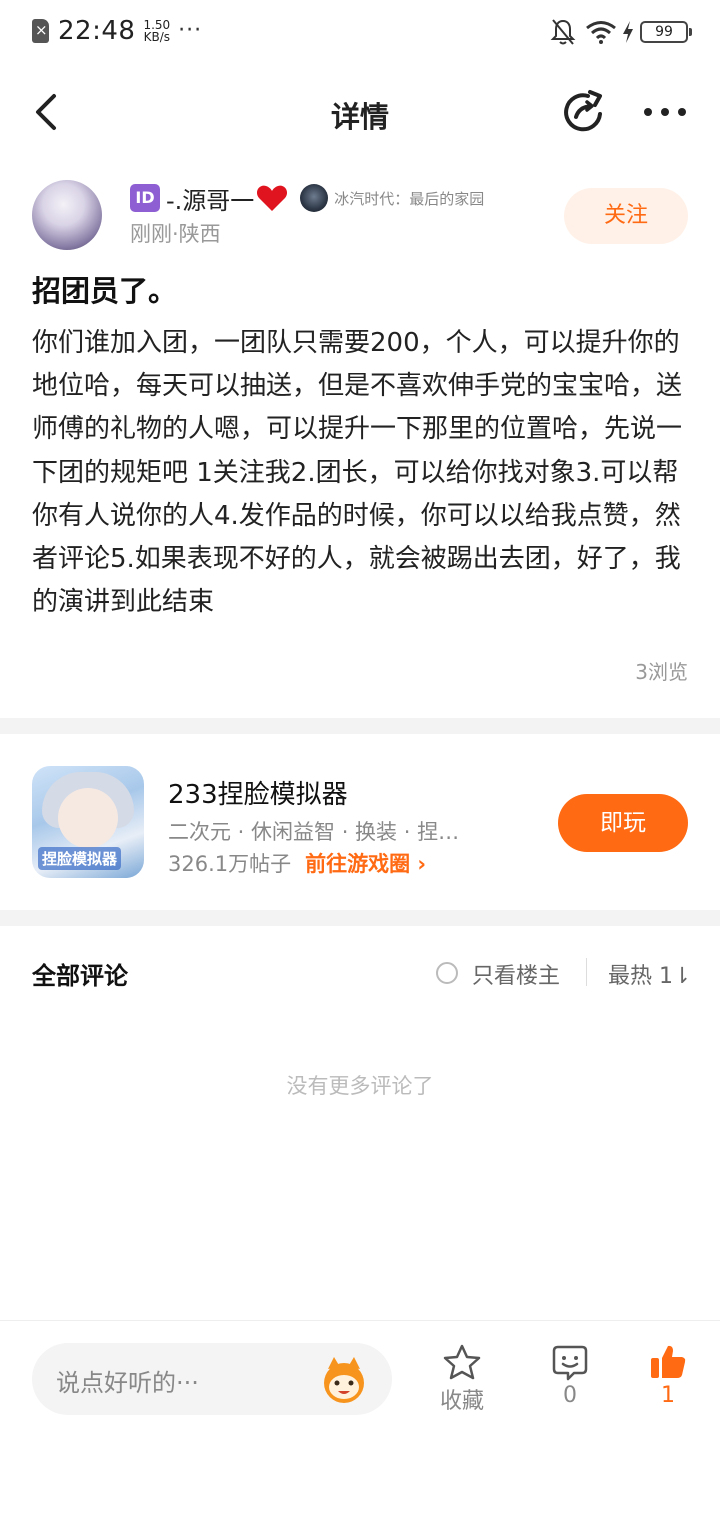 The height and width of the screenshot is (1520, 720). I want to click on favorite-action: 收藏, so click(462, 1379).